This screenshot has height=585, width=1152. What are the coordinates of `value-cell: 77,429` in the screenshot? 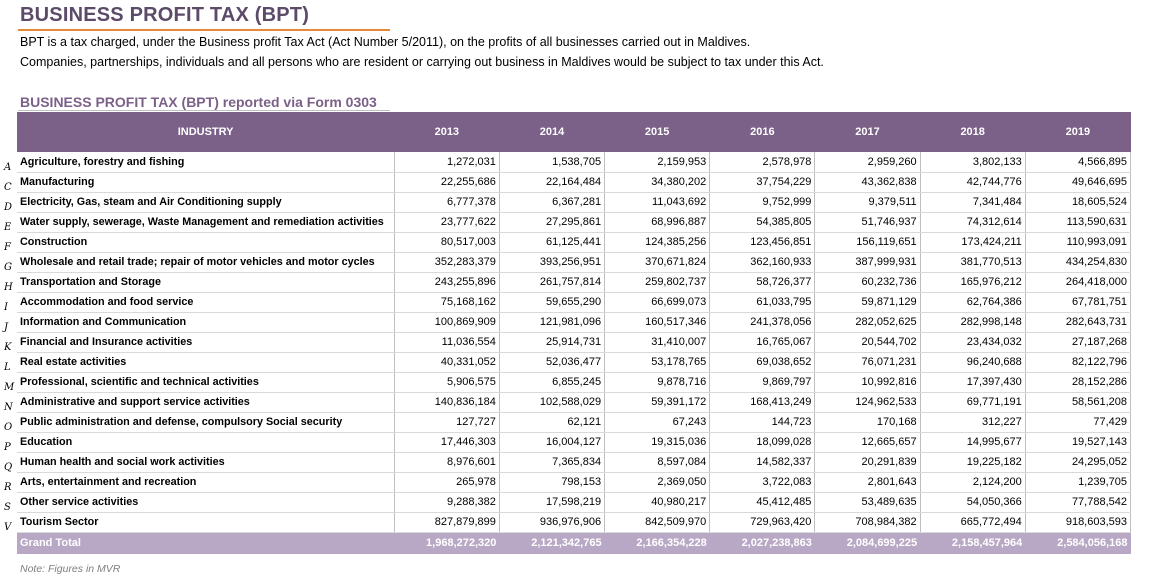 It's located at (1078, 422).